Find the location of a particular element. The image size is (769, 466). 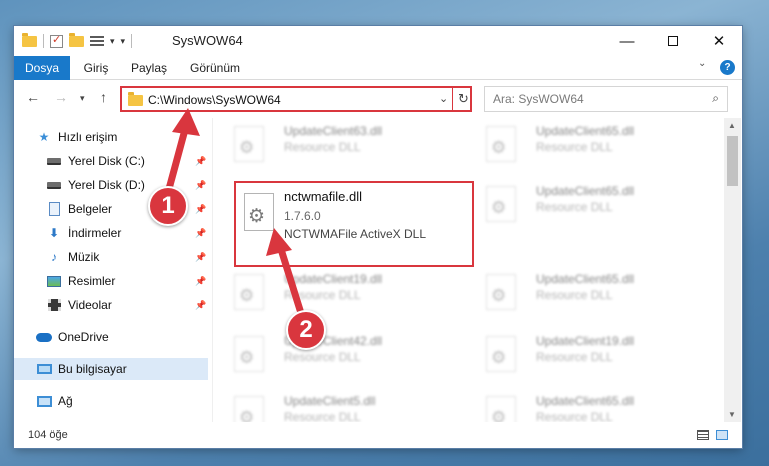

annotation-arrows is located at coordinates (233, 211).